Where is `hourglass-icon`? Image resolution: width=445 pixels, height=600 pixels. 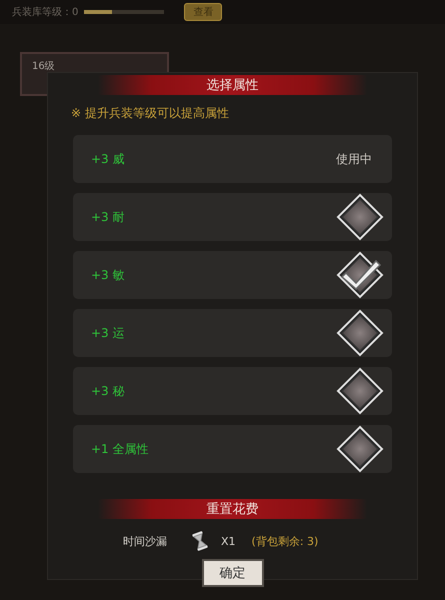
hourglass-icon is located at coordinates (200, 541).